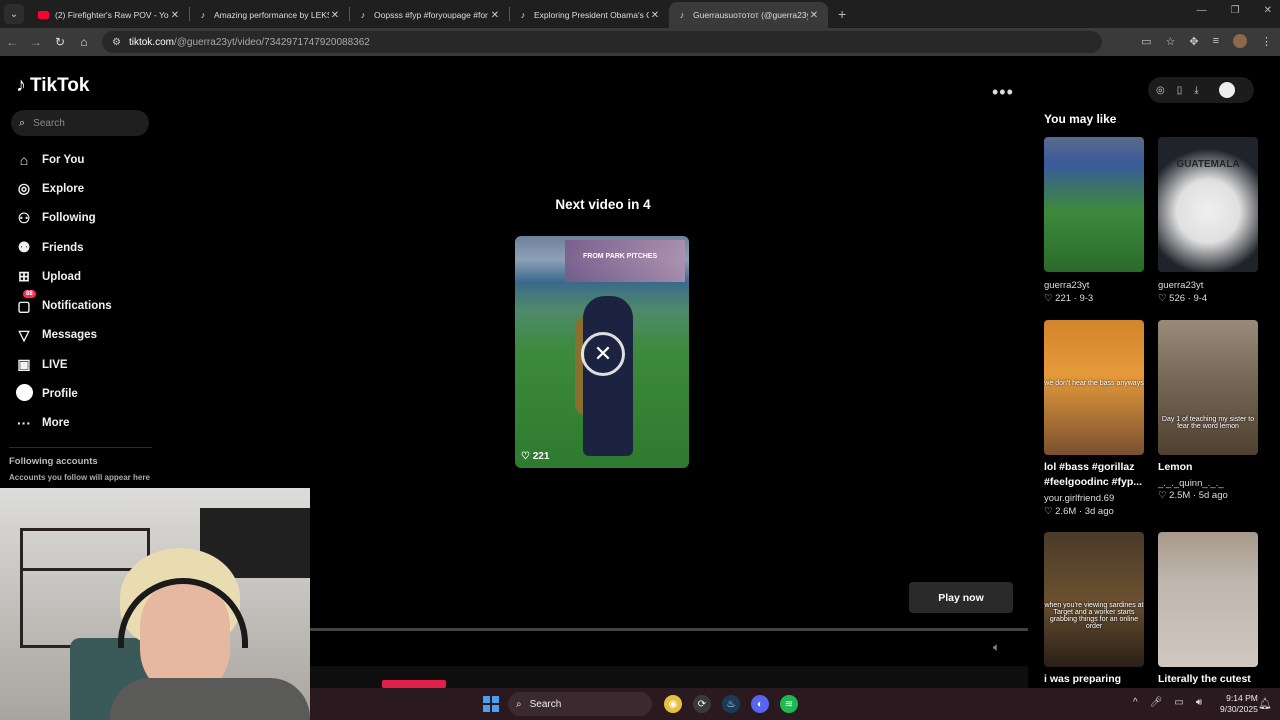 The width and height of the screenshot is (1280, 720). What do you see at coordinates (63, 304) in the screenshot?
I see `sidebar-item-notifications: ▢ 88 Notifications` at bounding box center [63, 304].